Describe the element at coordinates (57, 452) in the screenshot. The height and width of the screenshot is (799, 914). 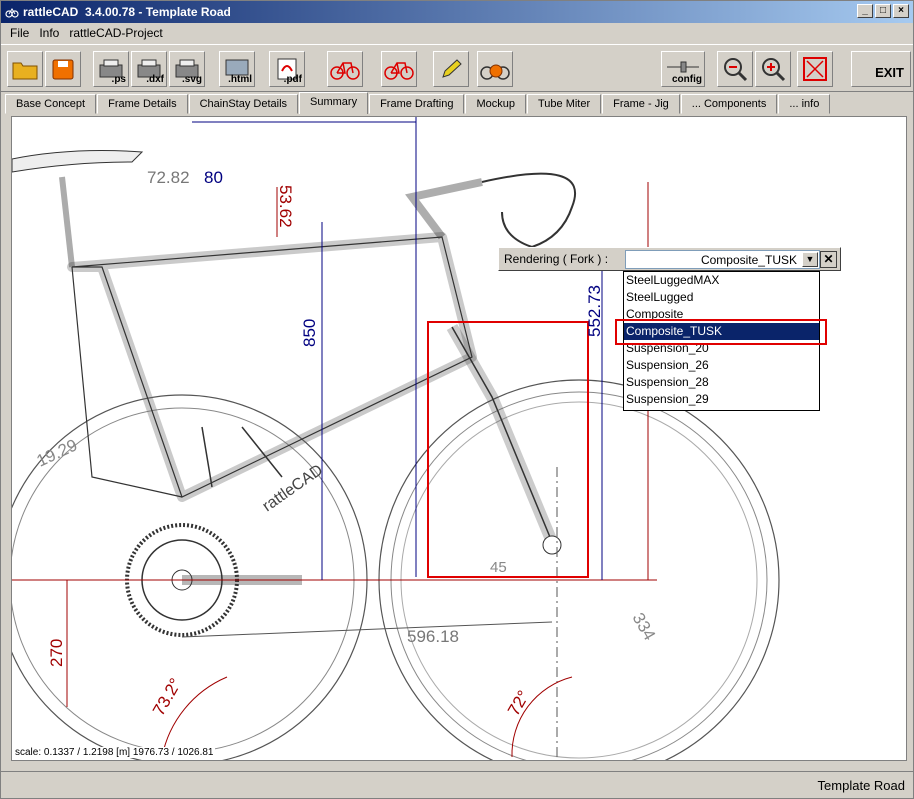
I see `dim-19-29: 19.29` at that location.